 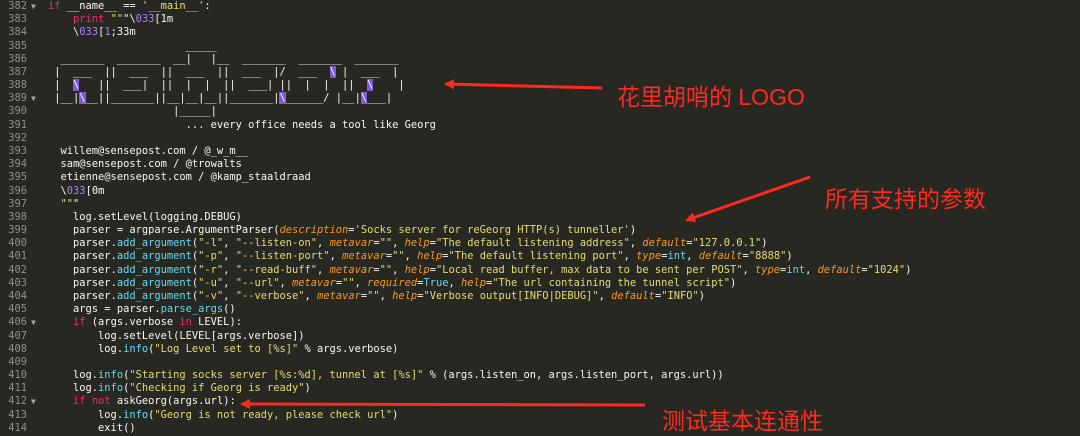 I want to click on arrow-connectivity, so click(x=443, y=404).